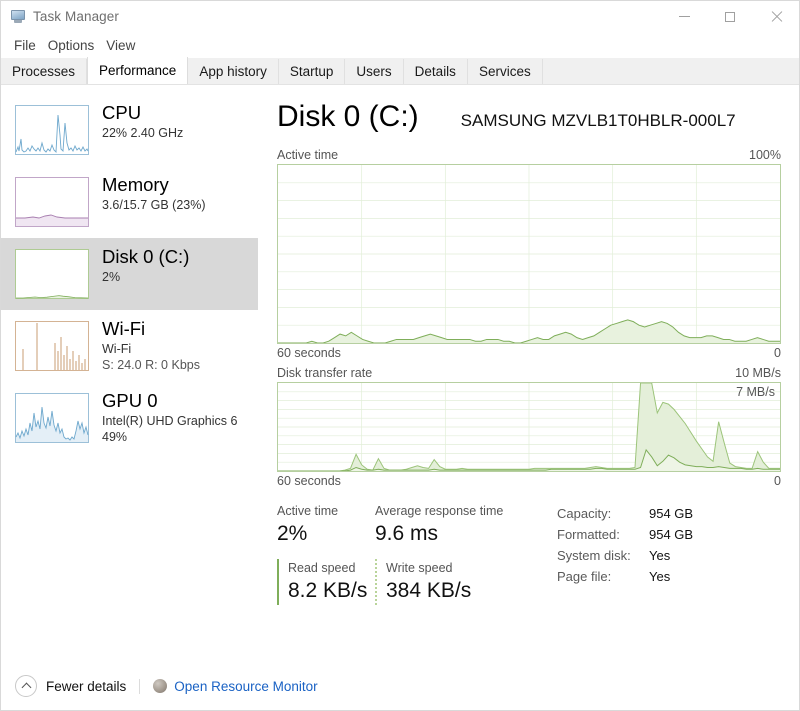  What do you see at coordinates (439, 511) in the screenshot?
I see `avg-response-label: Average response time` at bounding box center [439, 511].